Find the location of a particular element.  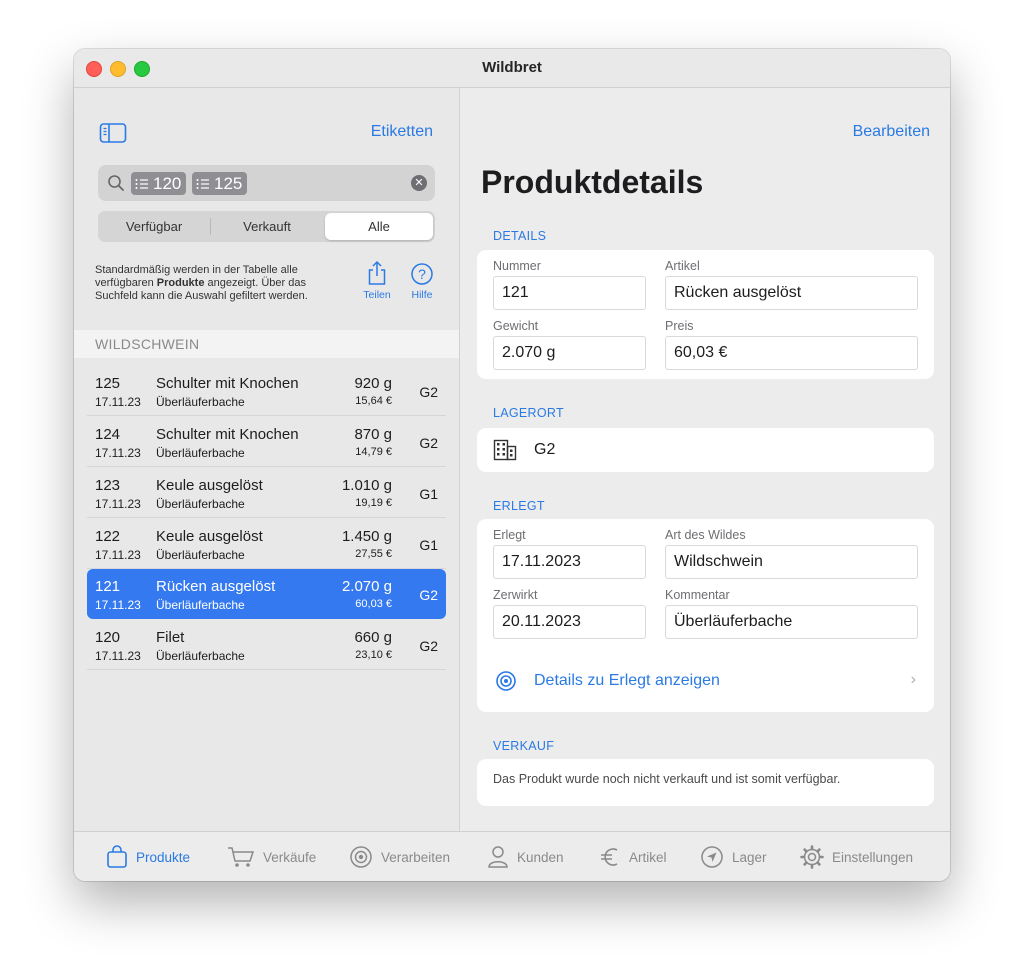

hunted-details-link: Details zu Erlegt anzeigen › is located at coordinates (705, 681).